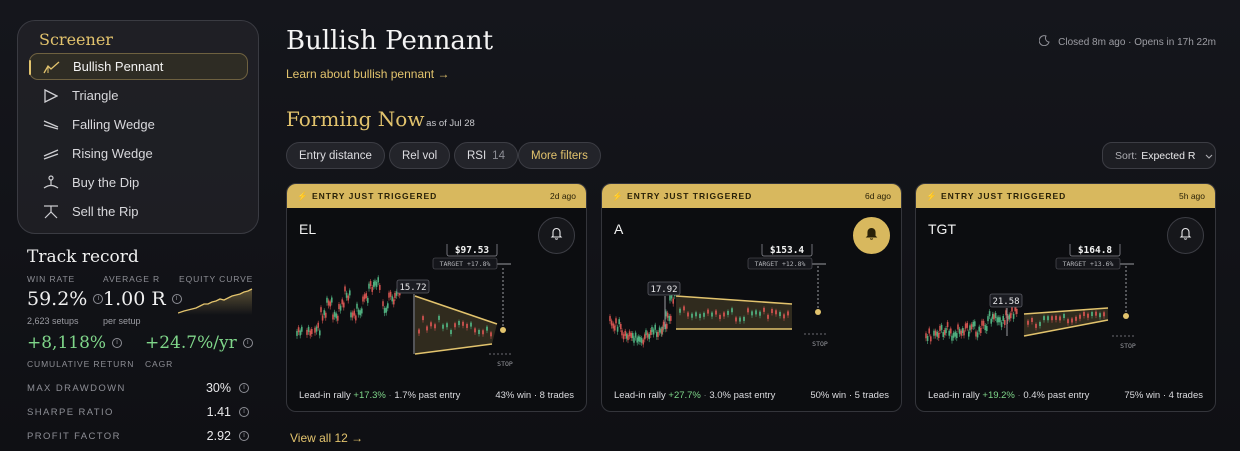 The width and height of the screenshot is (1240, 451). What do you see at coordinates (559, 155) in the screenshot?
I see `more-filters-button: More filters` at bounding box center [559, 155].